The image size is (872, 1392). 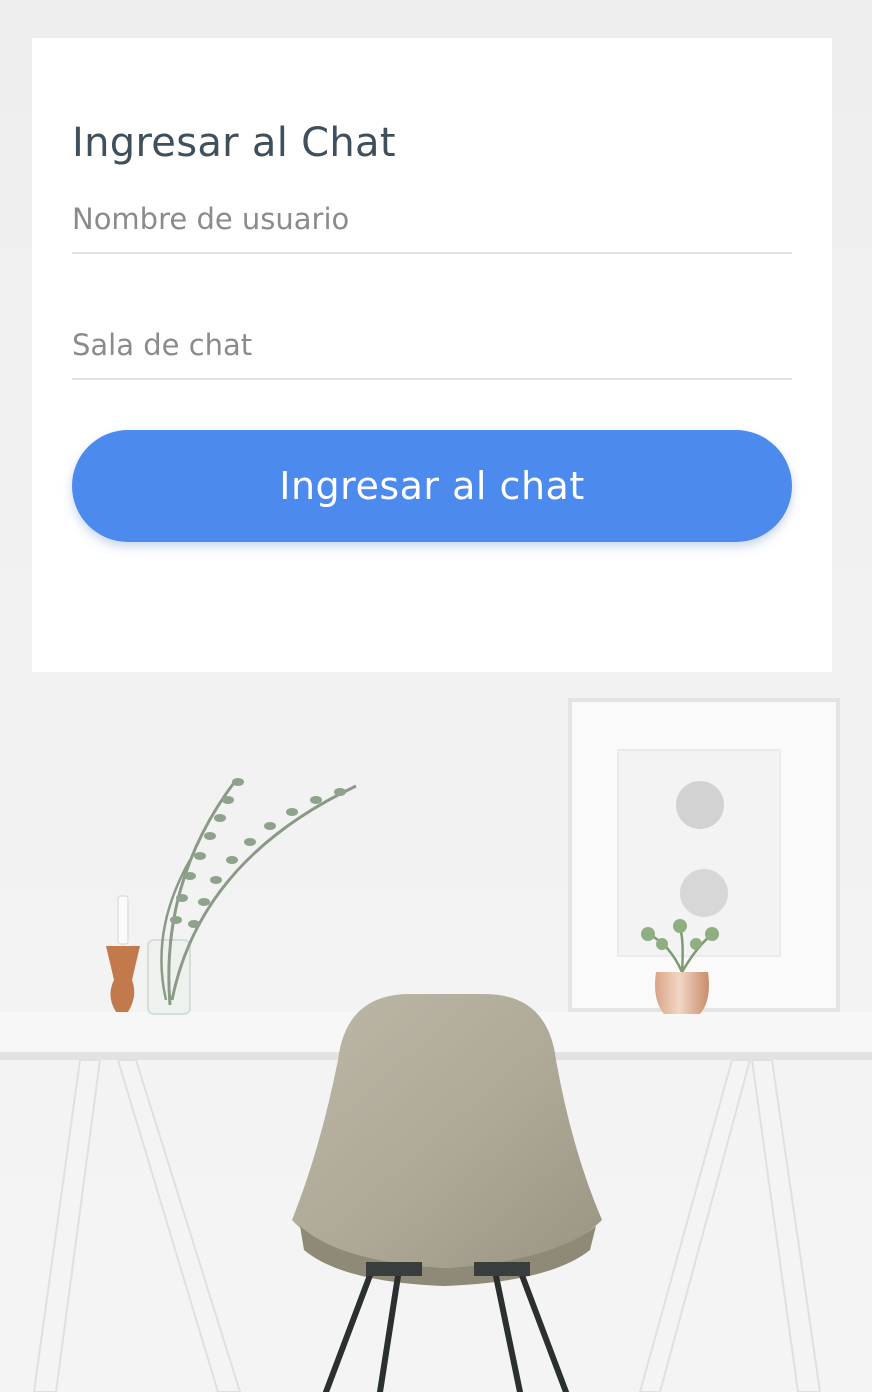 I want to click on username-input, so click(x=432, y=220).